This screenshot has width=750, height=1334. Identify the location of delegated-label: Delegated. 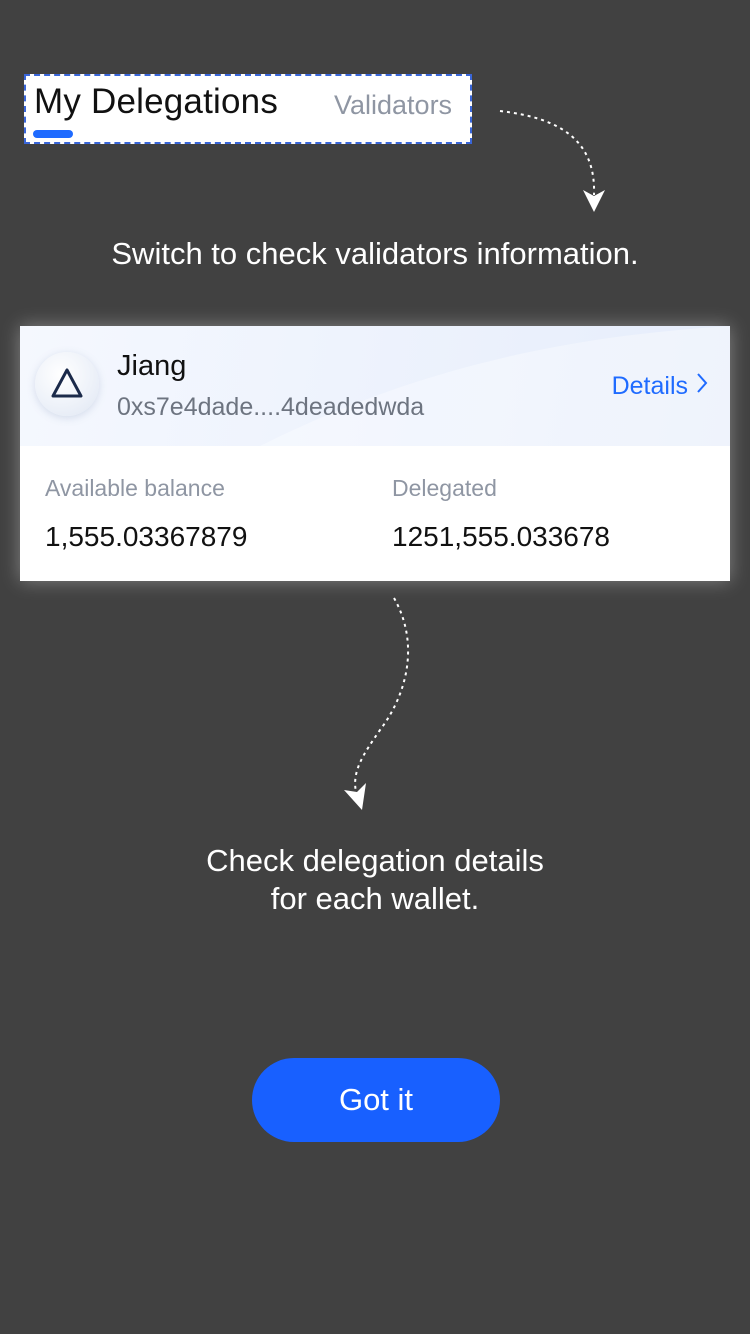
(444, 488).